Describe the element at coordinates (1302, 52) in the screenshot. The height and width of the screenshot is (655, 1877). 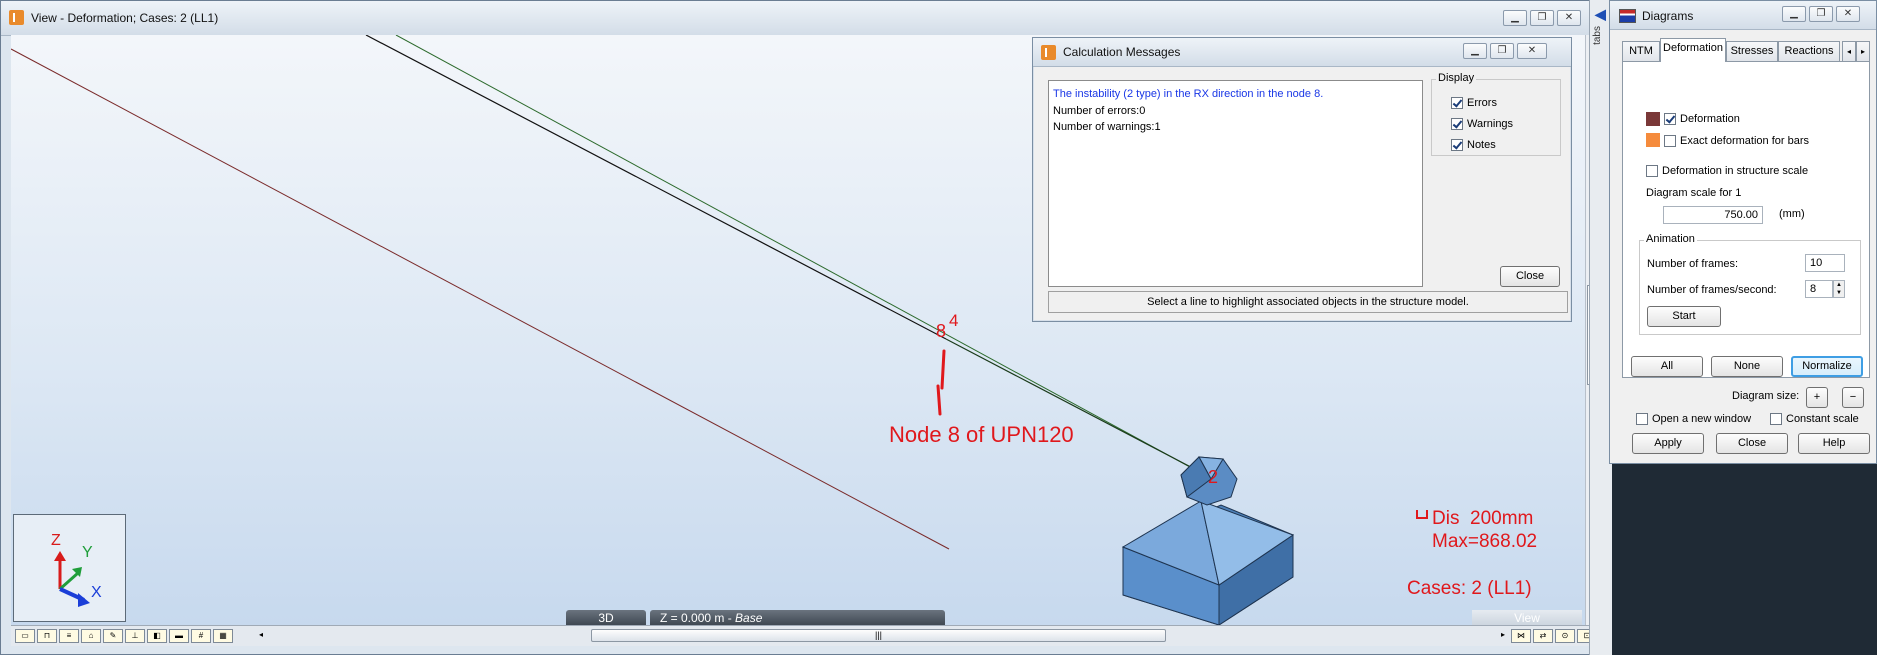
I see `calc-titlebar: Calculation Messages ▁ ❐ ✕` at that location.